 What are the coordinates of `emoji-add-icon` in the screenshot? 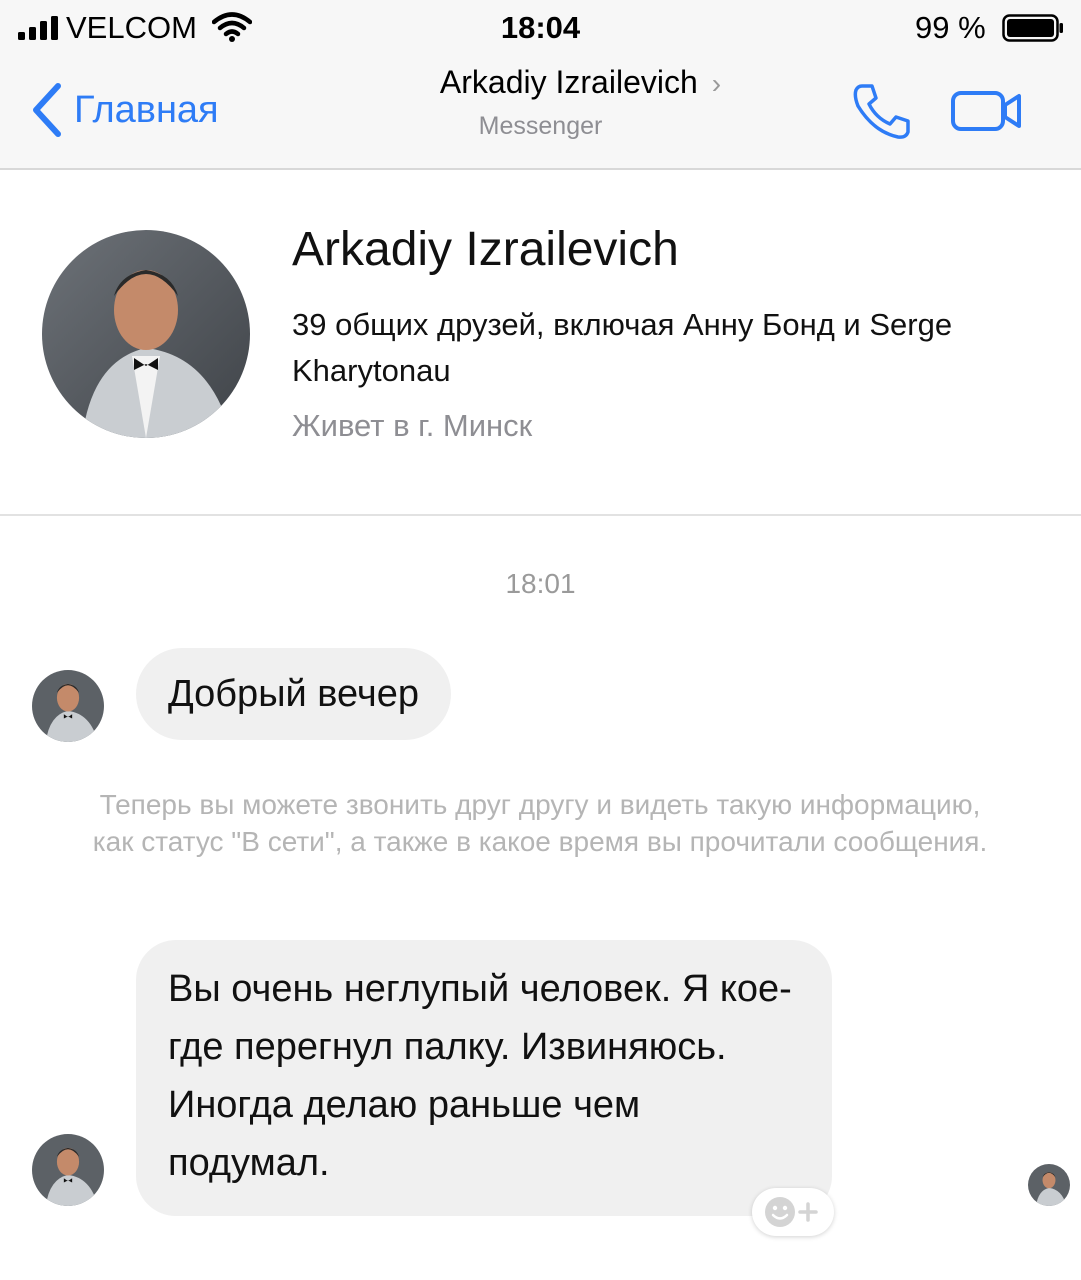 It's located at (793, 1212).